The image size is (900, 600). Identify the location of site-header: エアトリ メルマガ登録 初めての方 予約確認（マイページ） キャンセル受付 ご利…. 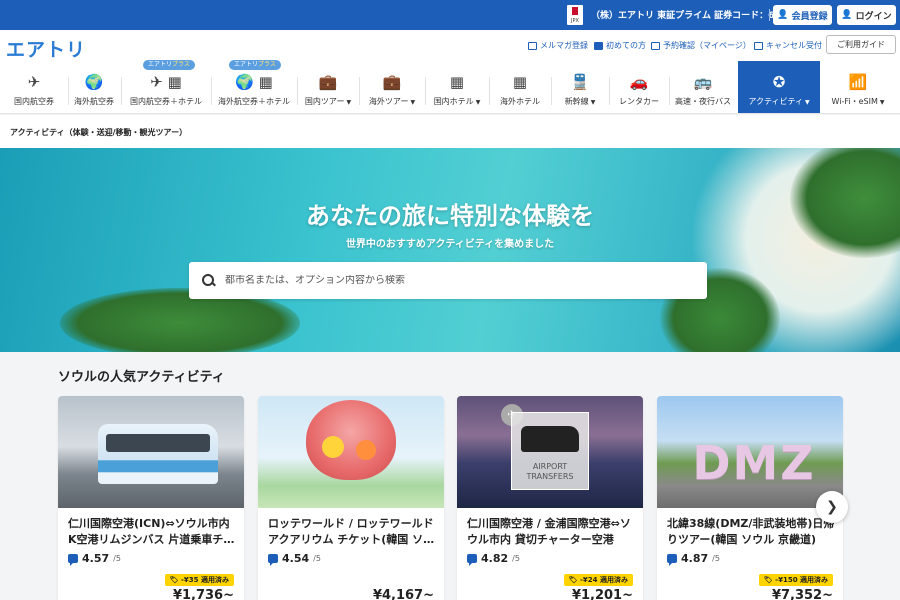
(450, 72).